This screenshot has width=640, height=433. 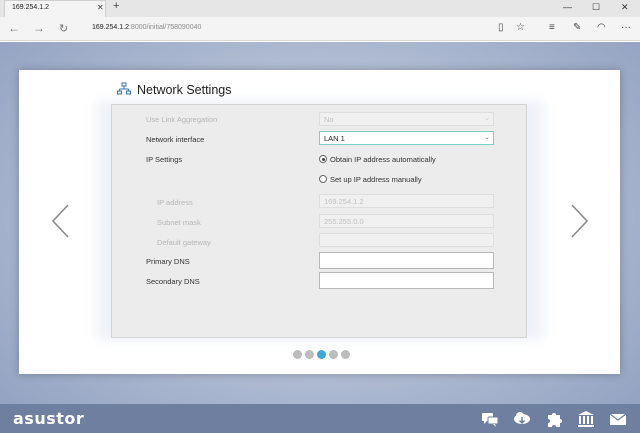 I want to click on cloud-download-icon, so click(x=522, y=419).